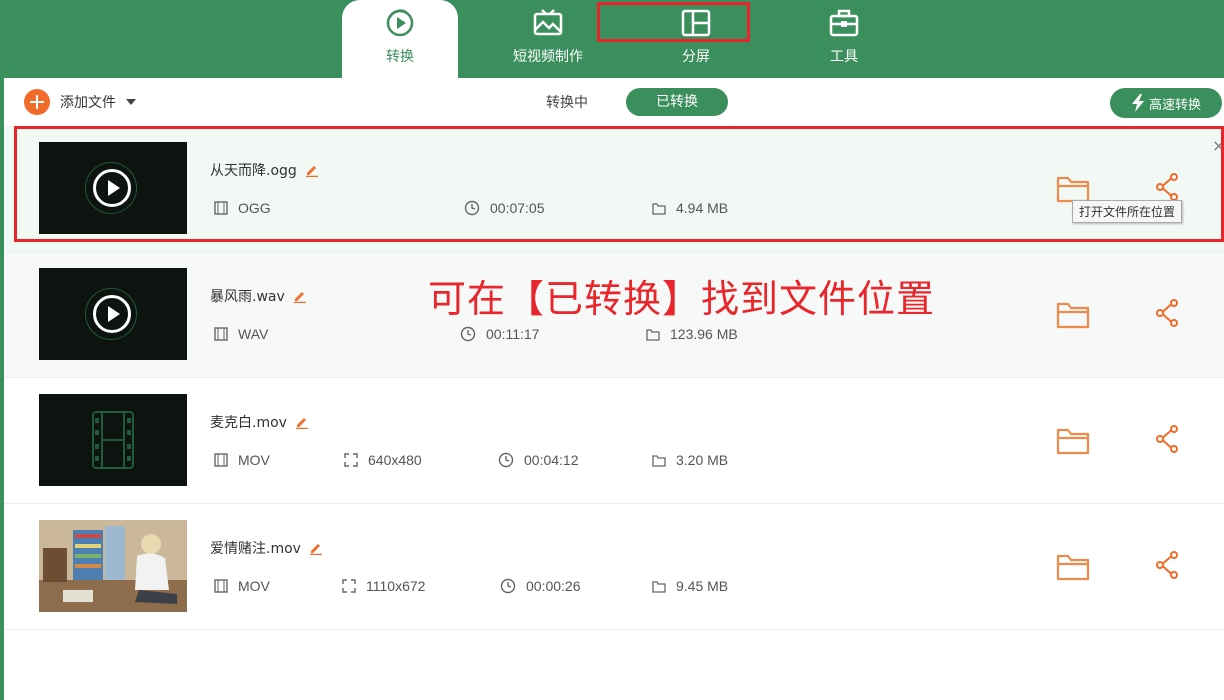  I want to click on tab-convert-label: 转换, so click(400, 57).